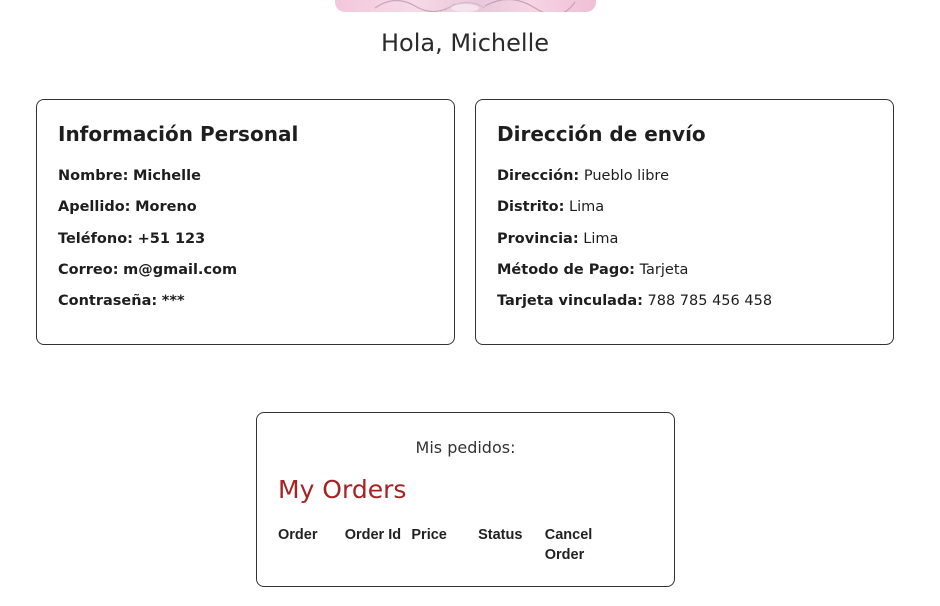 Image resolution: width=940 pixels, height=606 pixels. What do you see at coordinates (166, 176) in the screenshot?
I see `field-value: Michelle` at bounding box center [166, 176].